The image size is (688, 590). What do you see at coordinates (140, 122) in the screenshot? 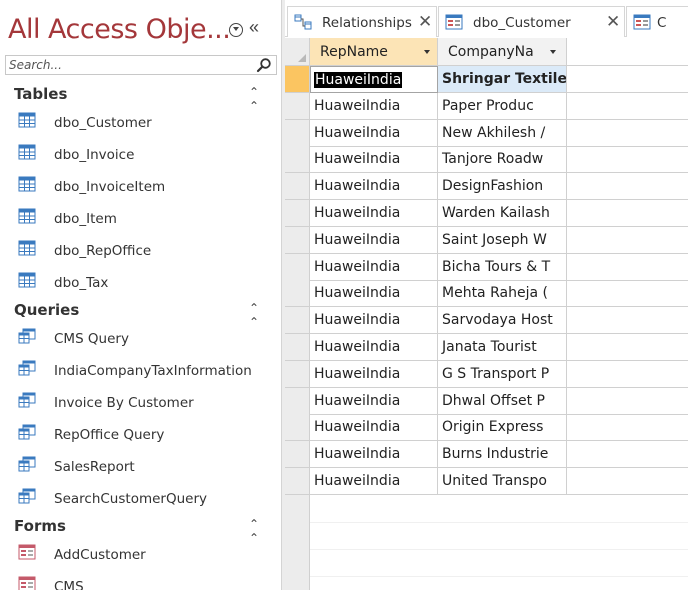
I see `nav-item-dbo-customer: dbo_Customer` at bounding box center [140, 122].